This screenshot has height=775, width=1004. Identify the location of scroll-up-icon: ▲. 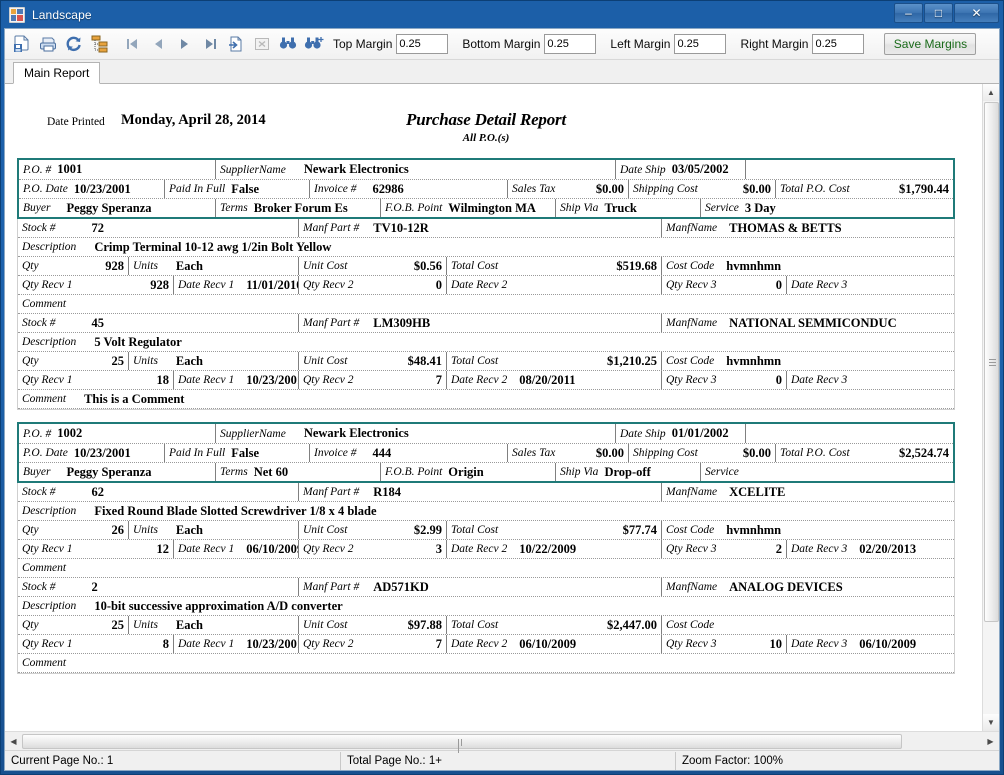
(990, 92).